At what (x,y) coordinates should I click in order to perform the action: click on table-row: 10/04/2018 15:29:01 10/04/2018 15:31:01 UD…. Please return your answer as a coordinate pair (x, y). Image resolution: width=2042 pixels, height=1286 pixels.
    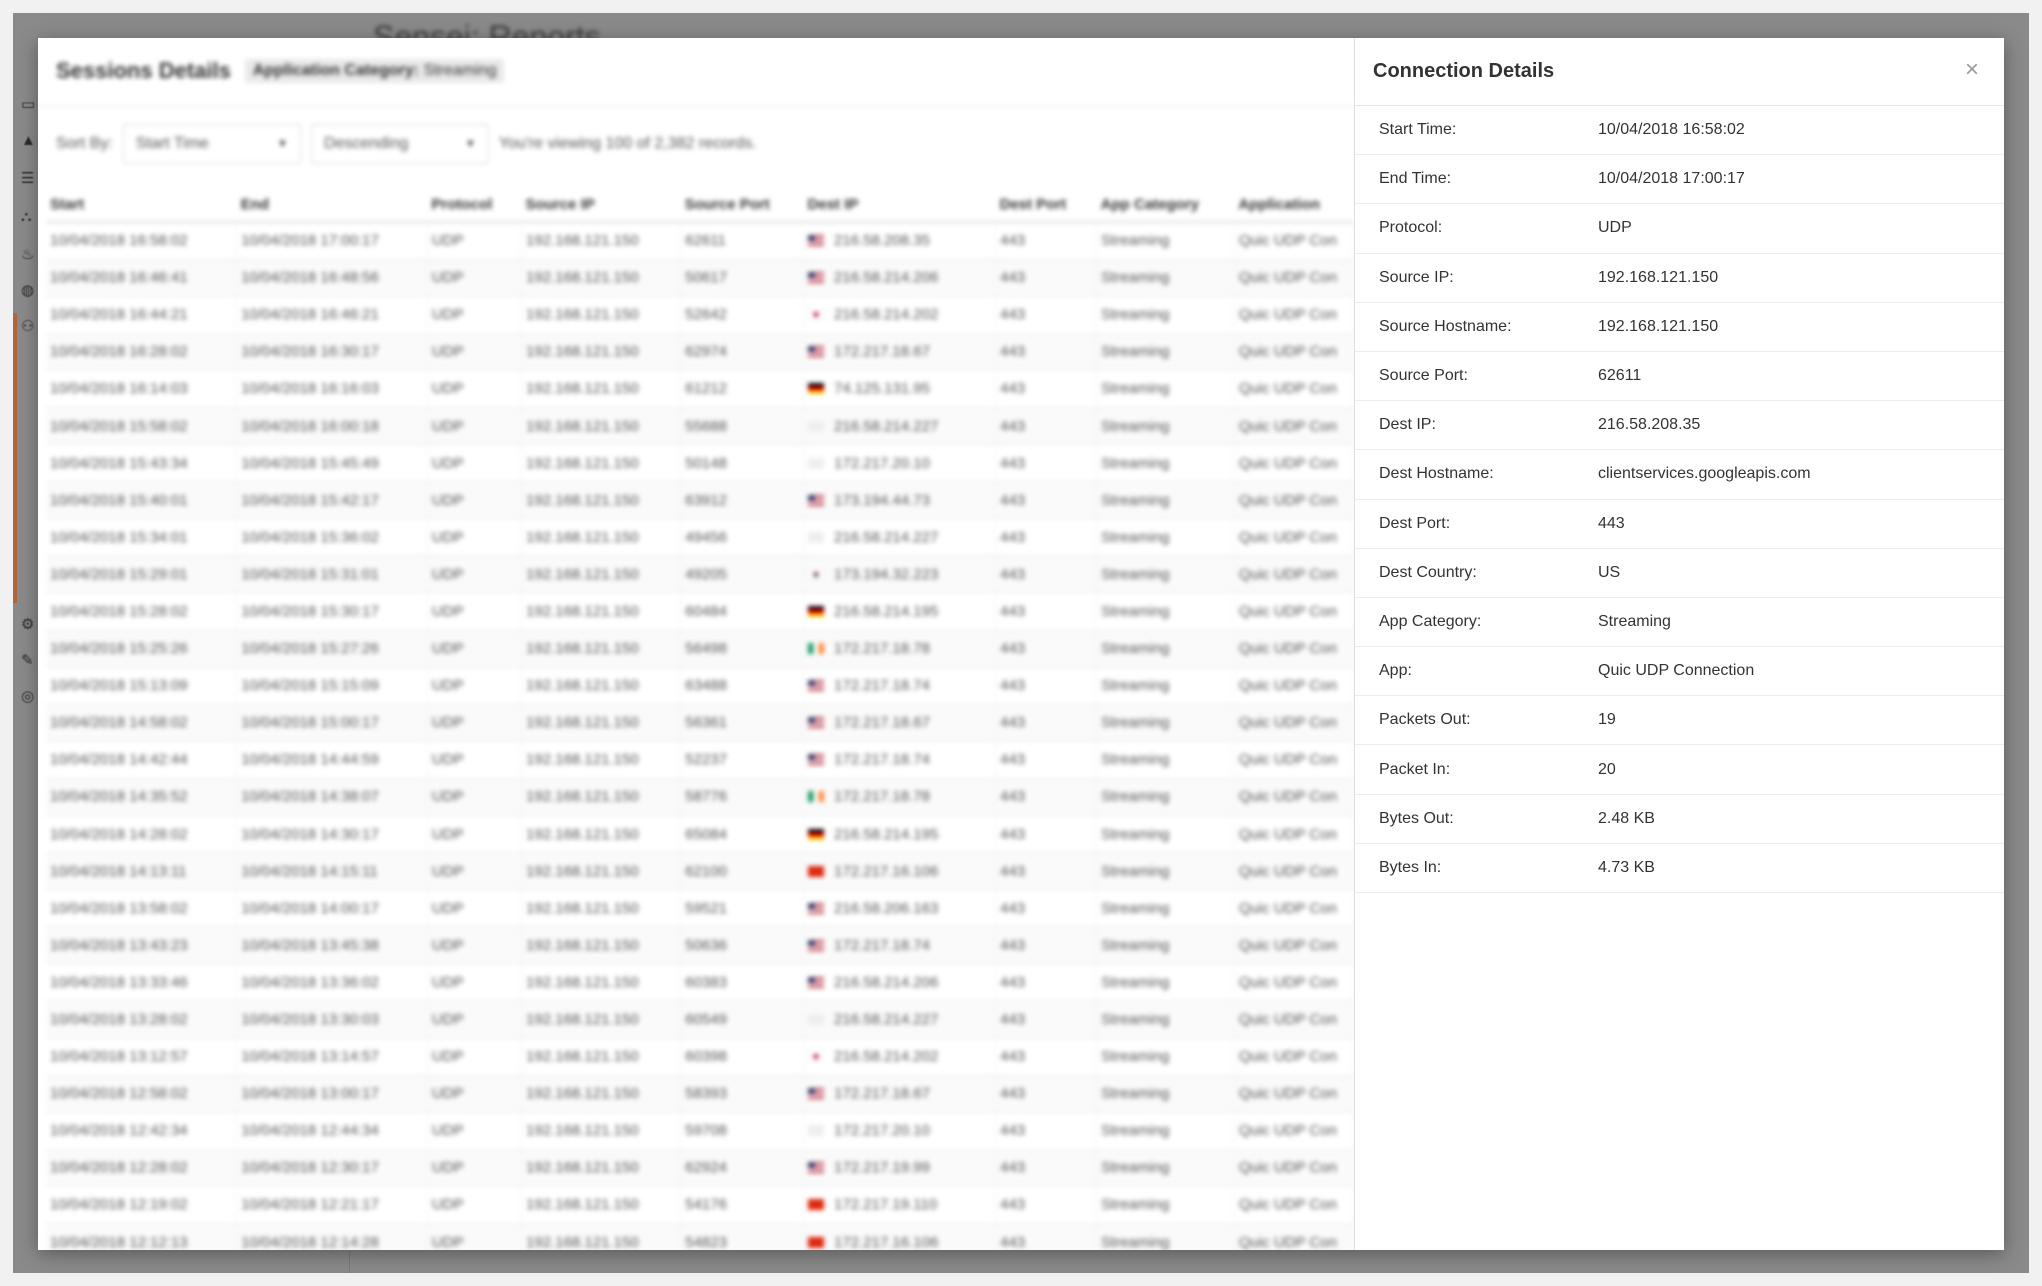
    Looking at the image, I should click on (700, 574).